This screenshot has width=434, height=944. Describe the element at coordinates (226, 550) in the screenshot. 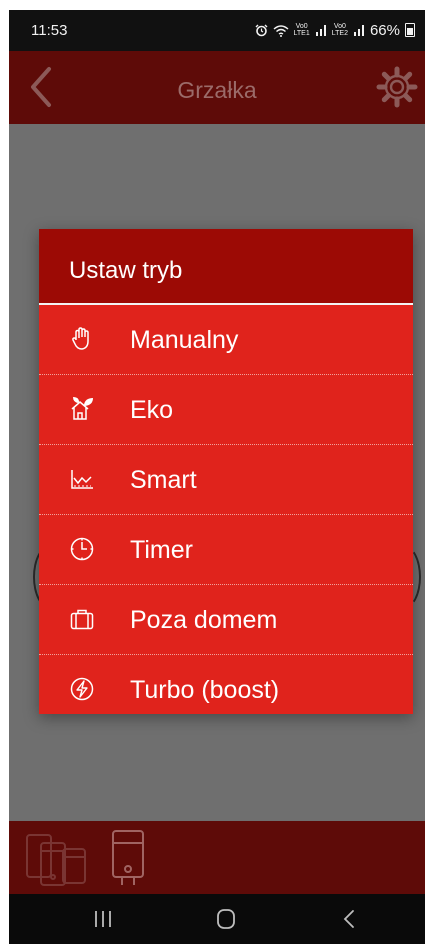

I see `option-timer: Timer` at that location.